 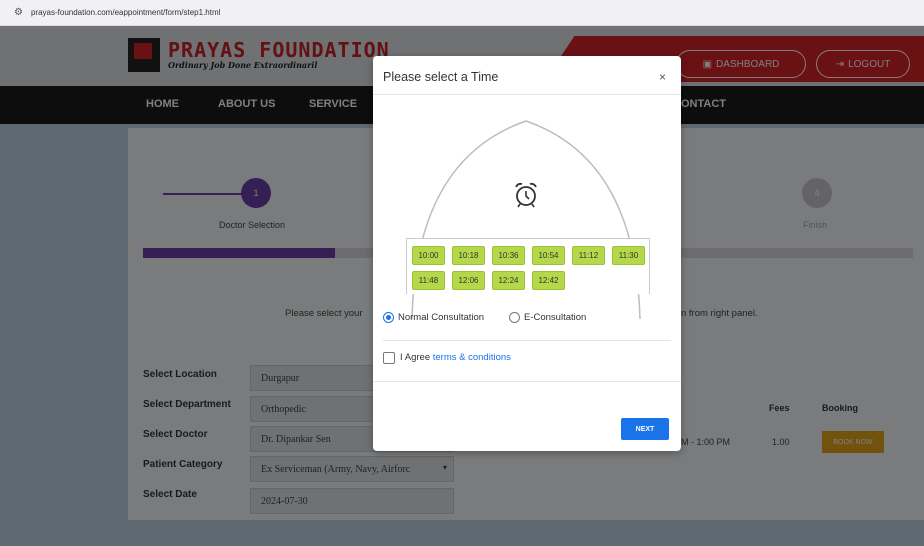 What do you see at coordinates (508, 280) in the screenshot?
I see `time-slot: 12:24` at bounding box center [508, 280].